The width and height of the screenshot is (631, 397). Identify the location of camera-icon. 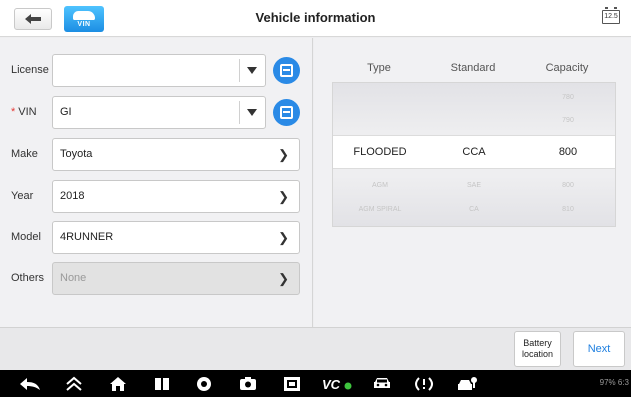
(248, 383).